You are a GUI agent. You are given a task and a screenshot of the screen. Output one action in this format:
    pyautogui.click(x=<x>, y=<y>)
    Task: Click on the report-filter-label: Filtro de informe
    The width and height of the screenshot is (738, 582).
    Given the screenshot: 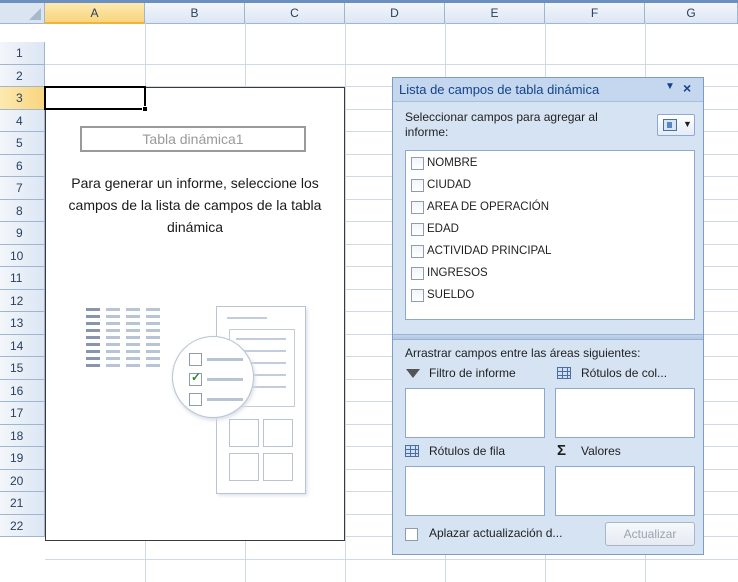 What is the action you would take?
    pyautogui.click(x=472, y=373)
    